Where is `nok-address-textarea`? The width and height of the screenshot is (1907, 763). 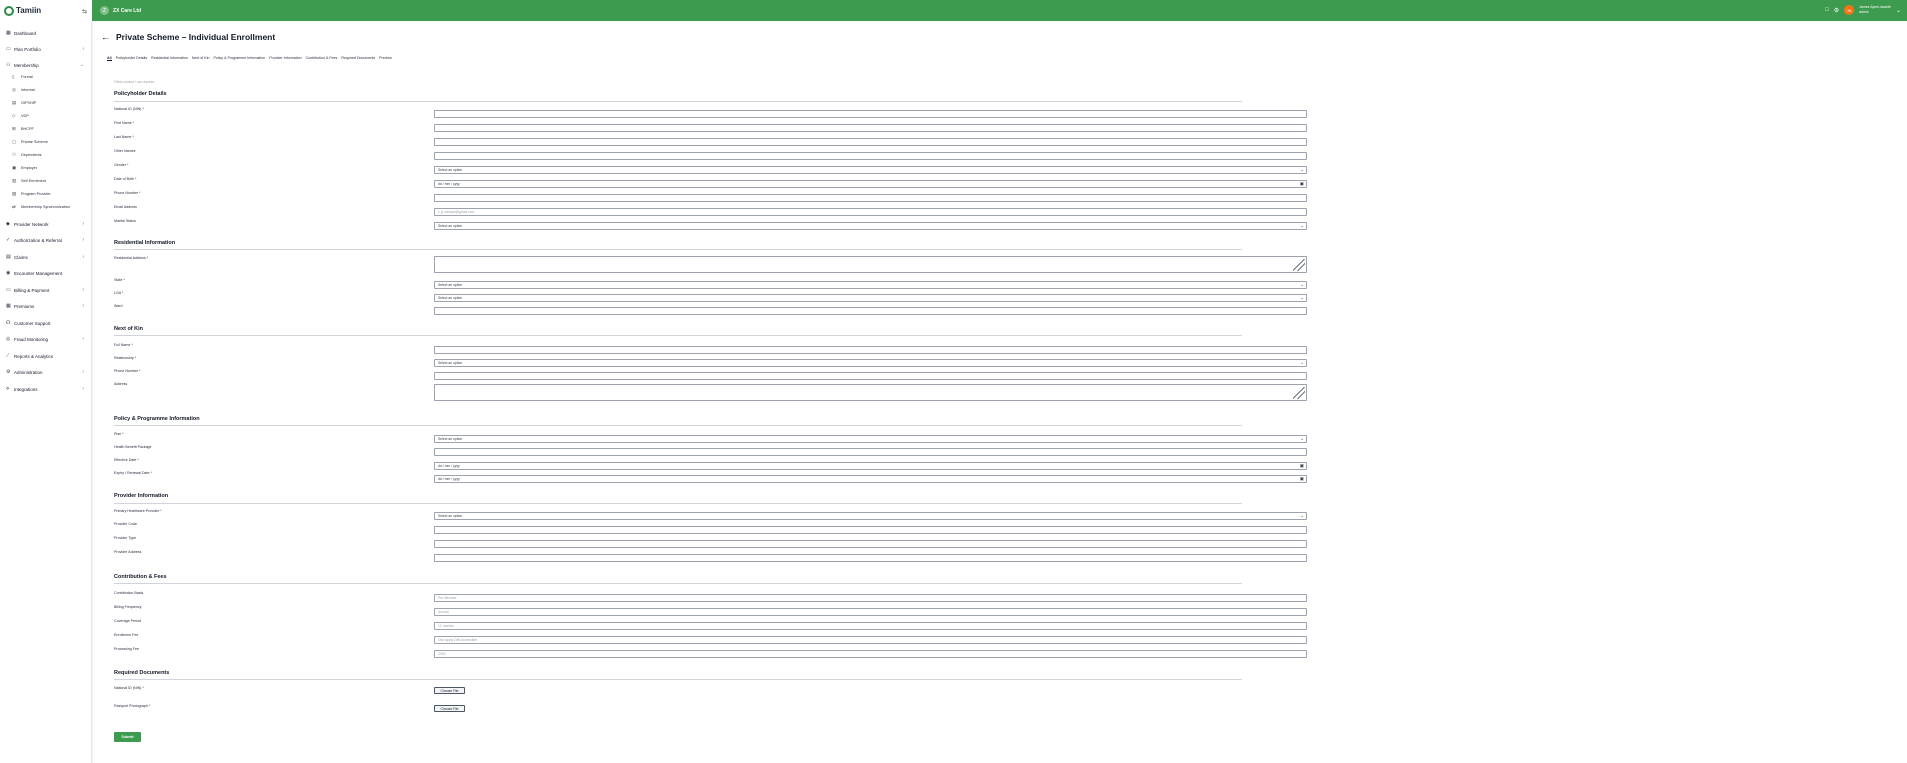
nok-address-textarea is located at coordinates (870, 392).